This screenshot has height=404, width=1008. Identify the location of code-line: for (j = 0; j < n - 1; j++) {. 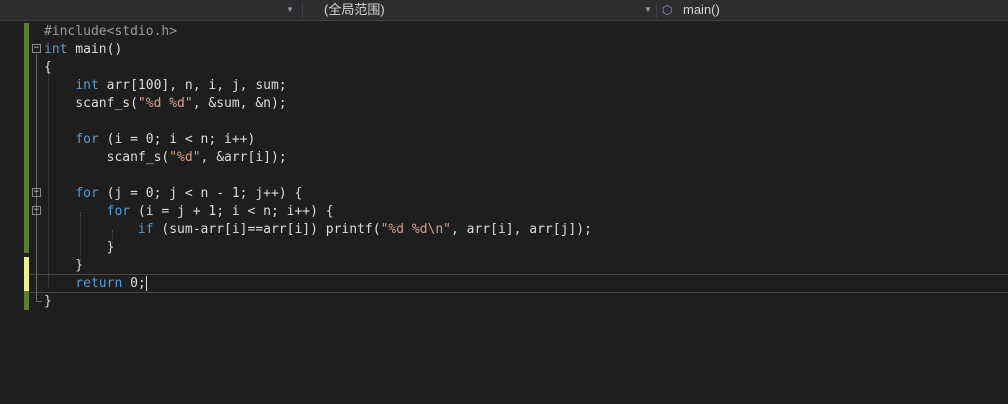
(173, 194).